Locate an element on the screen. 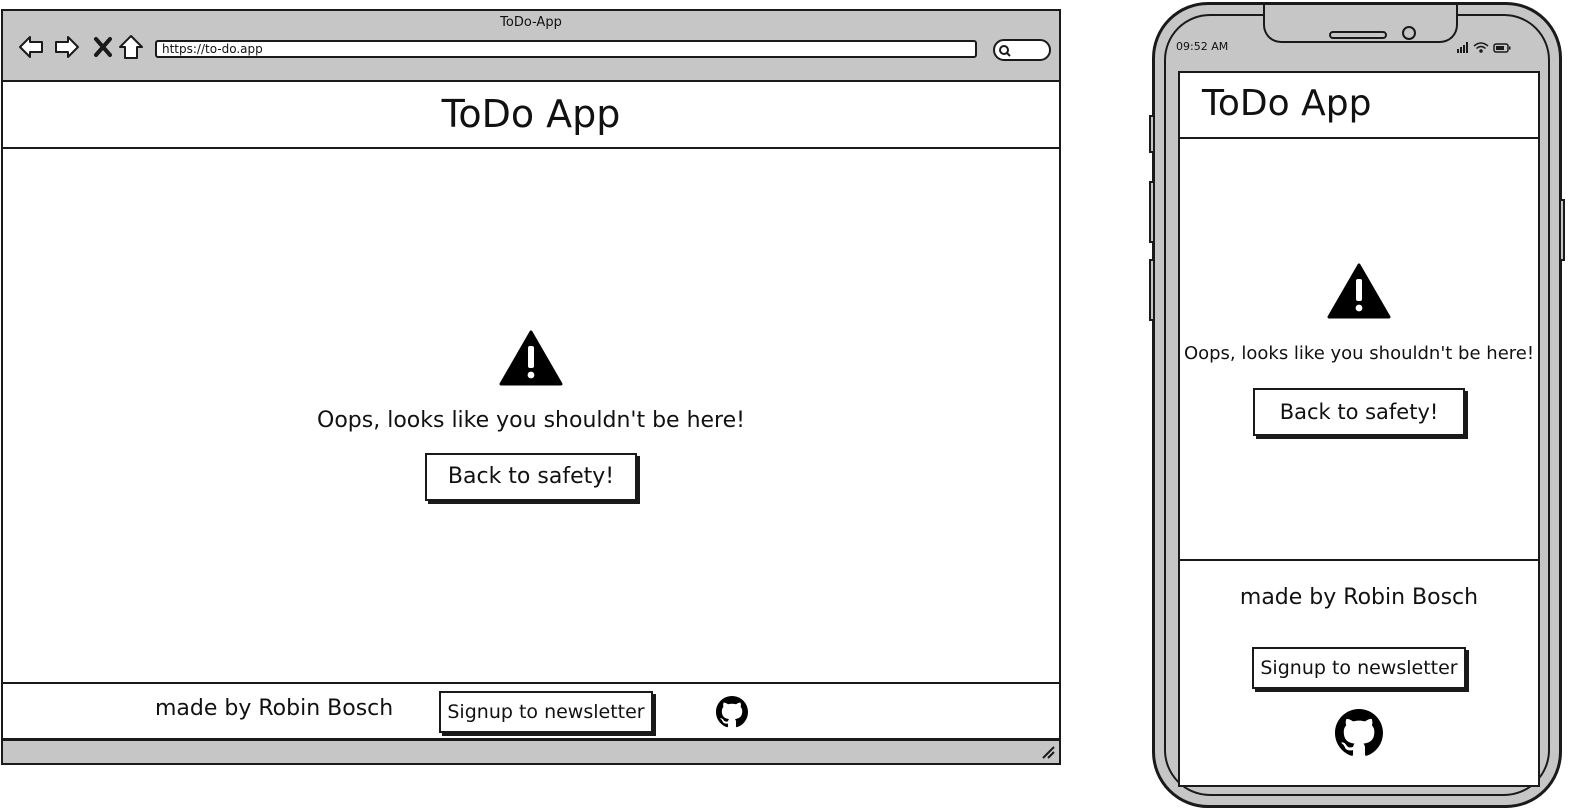 The width and height of the screenshot is (1575, 812). site-footer: made by Robin Bosch Signup to newsletter is located at coordinates (531, 711).